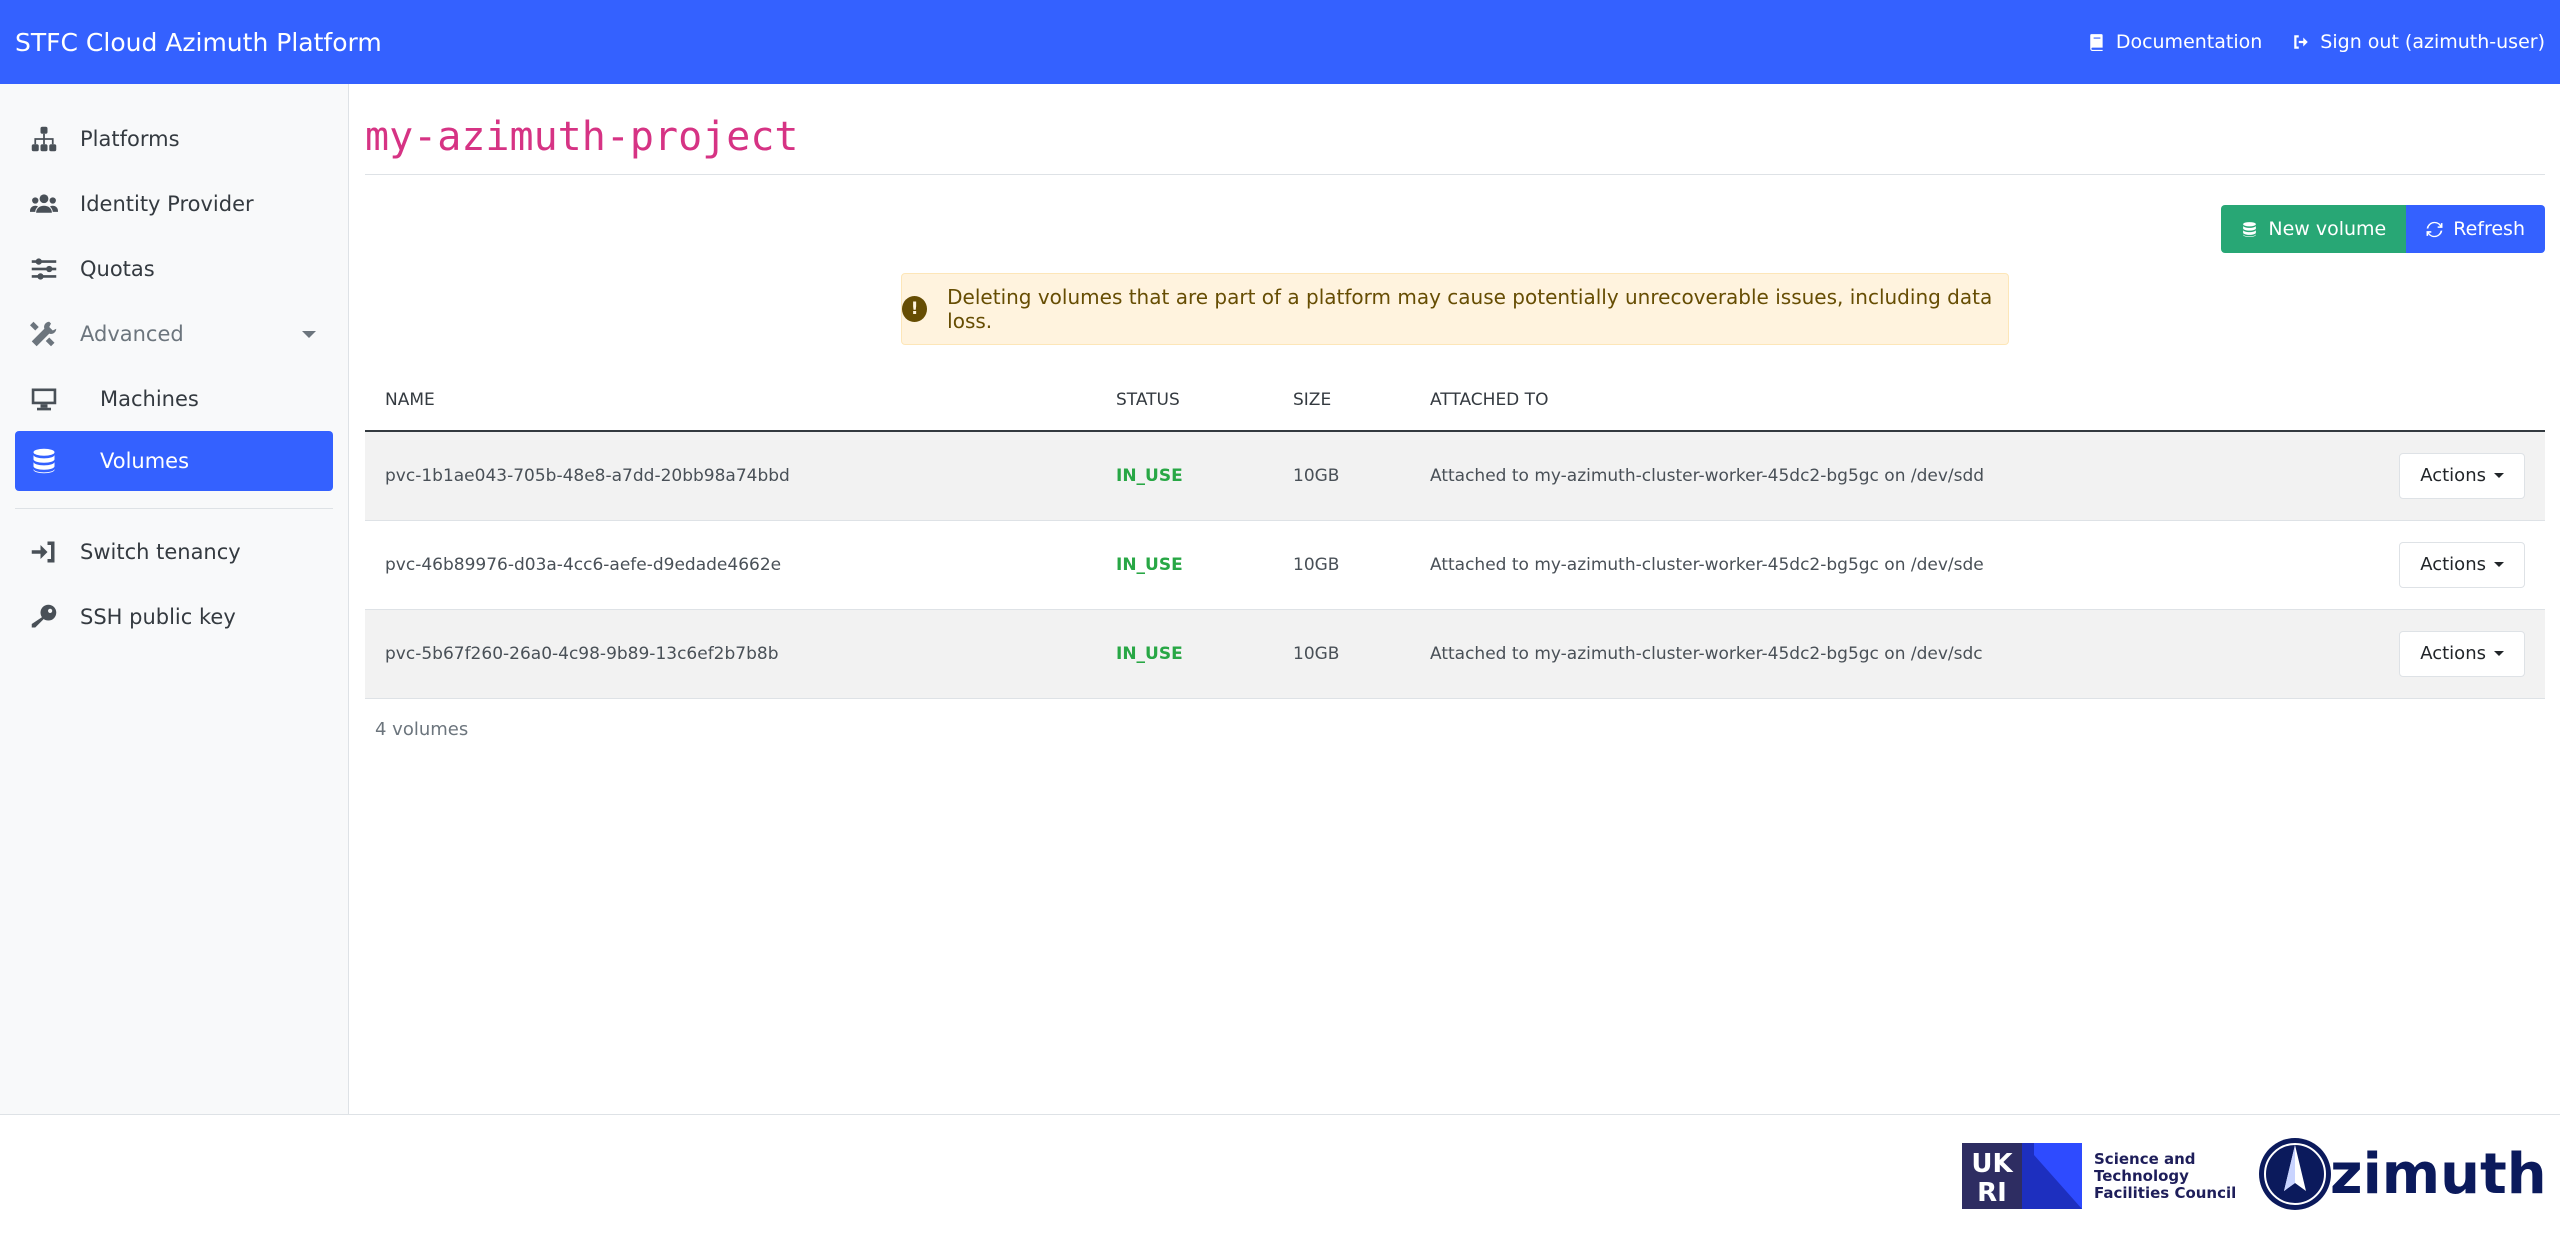 This screenshot has height=1237, width=2560. What do you see at coordinates (1877, 400) in the screenshot?
I see `column-header-attached-to: ATTACHED TO` at bounding box center [1877, 400].